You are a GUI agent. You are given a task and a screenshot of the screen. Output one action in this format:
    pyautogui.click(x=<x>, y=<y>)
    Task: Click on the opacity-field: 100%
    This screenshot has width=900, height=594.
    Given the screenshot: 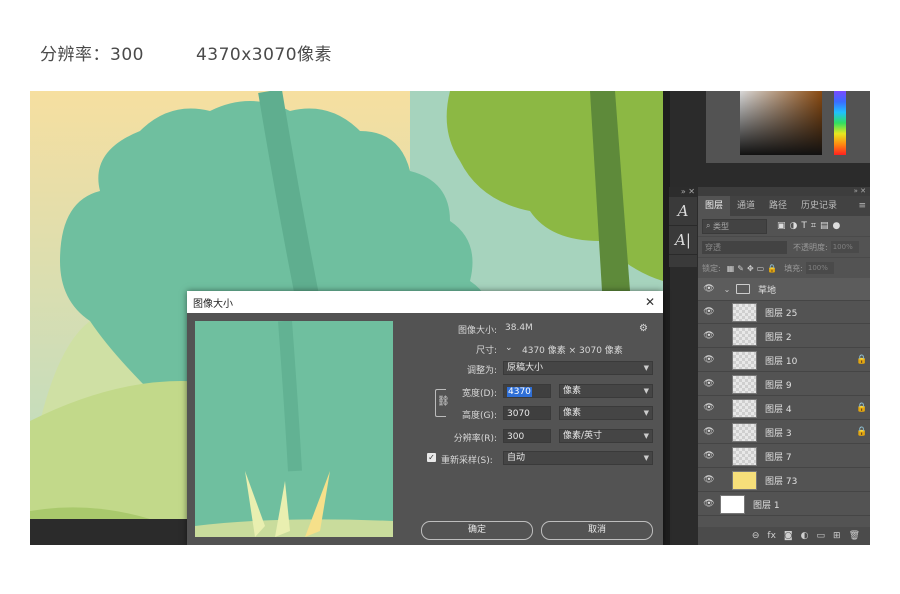 What is the action you would take?
    pyautogui.click(x=844, y=247)
    